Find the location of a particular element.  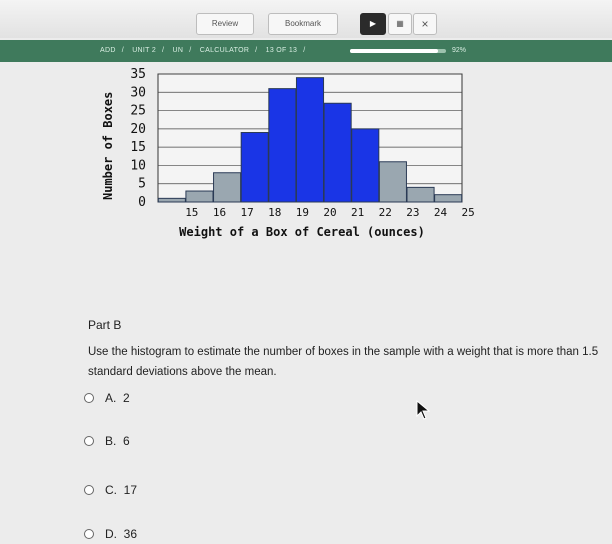

x-tick-labels: 15 16 17 18 19 20 21 22 23 24 25 is located at coordinates (330, 212).